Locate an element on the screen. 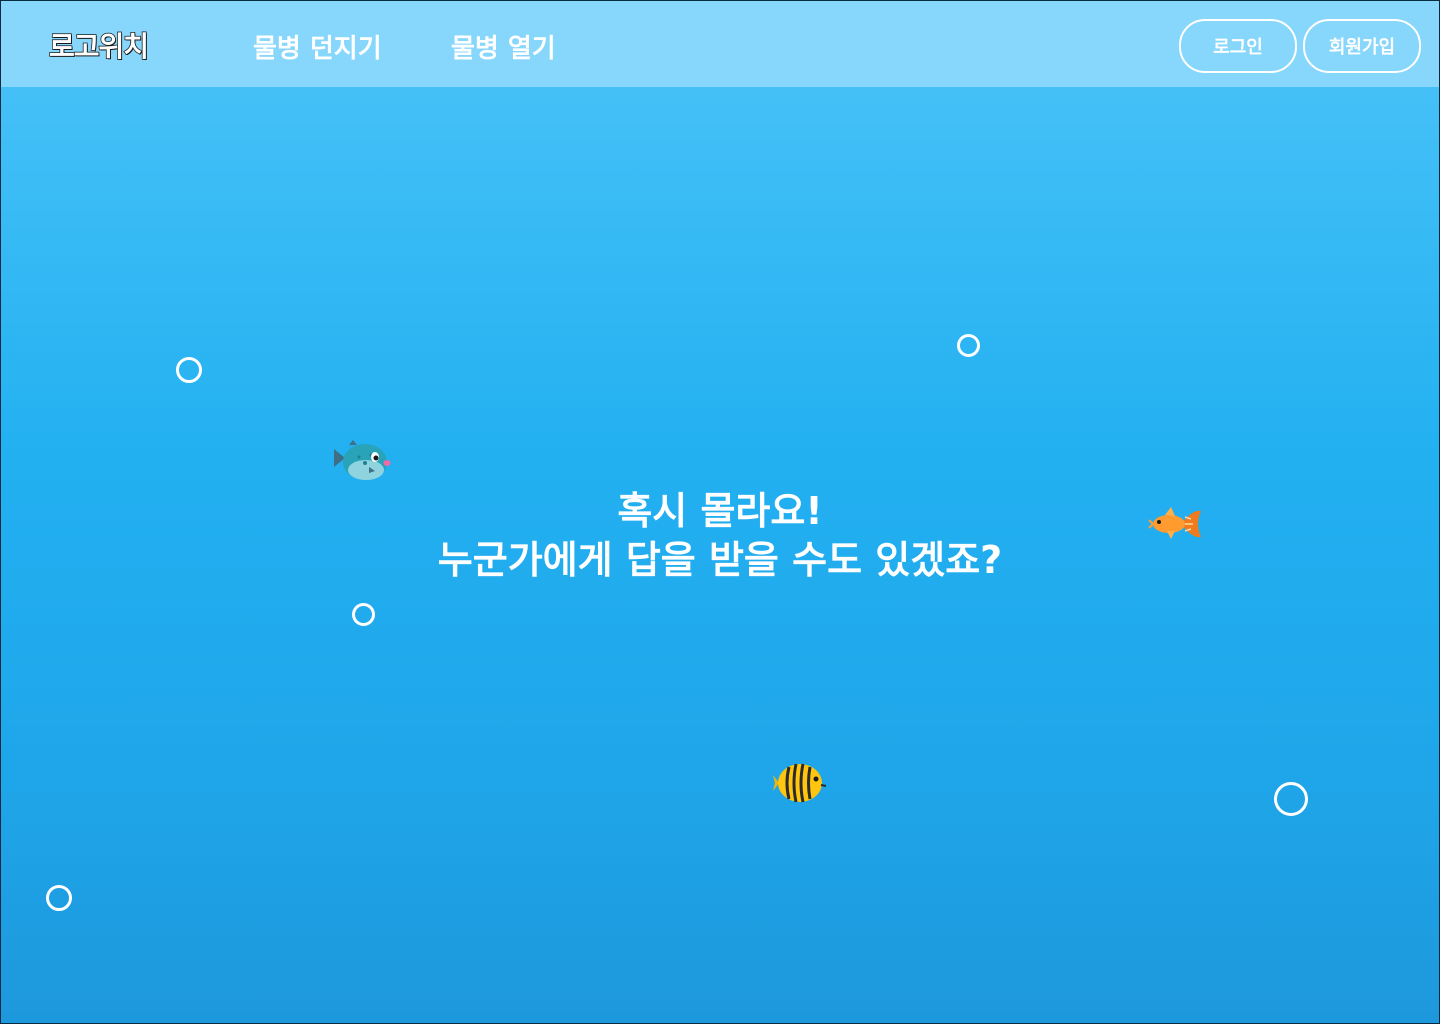  headline-line-1: 혹시 몰라요! is located at coordinates (720, 511).